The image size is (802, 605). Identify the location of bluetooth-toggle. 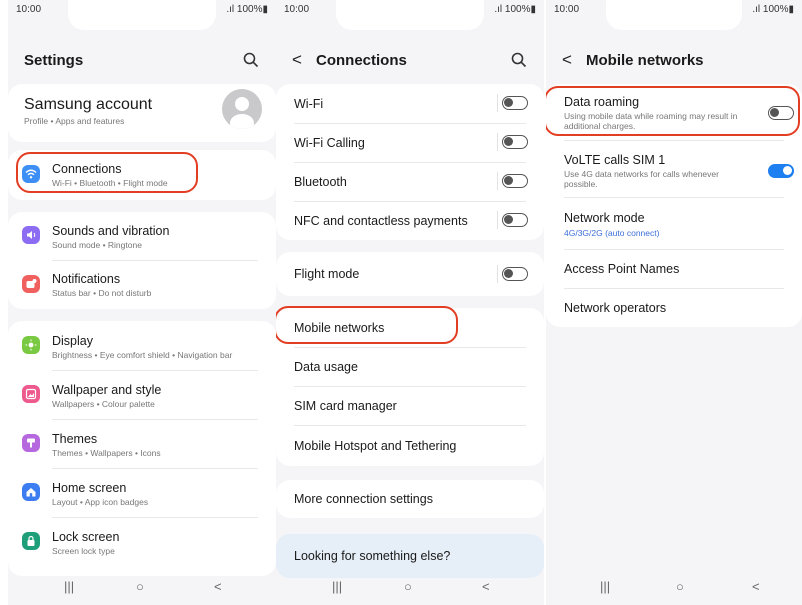
(515, 181).